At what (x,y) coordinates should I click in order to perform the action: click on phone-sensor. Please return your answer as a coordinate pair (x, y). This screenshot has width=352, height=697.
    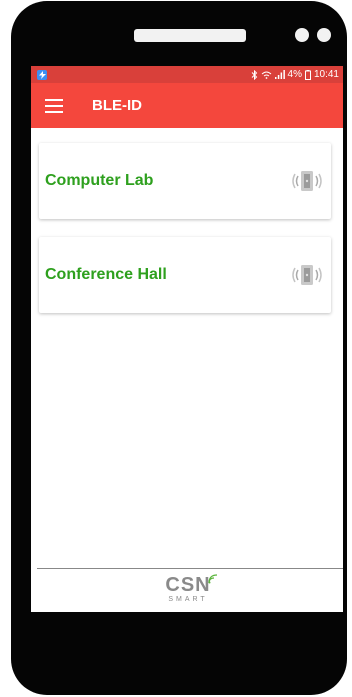
    Looking at the image, I should click on (324, 35).